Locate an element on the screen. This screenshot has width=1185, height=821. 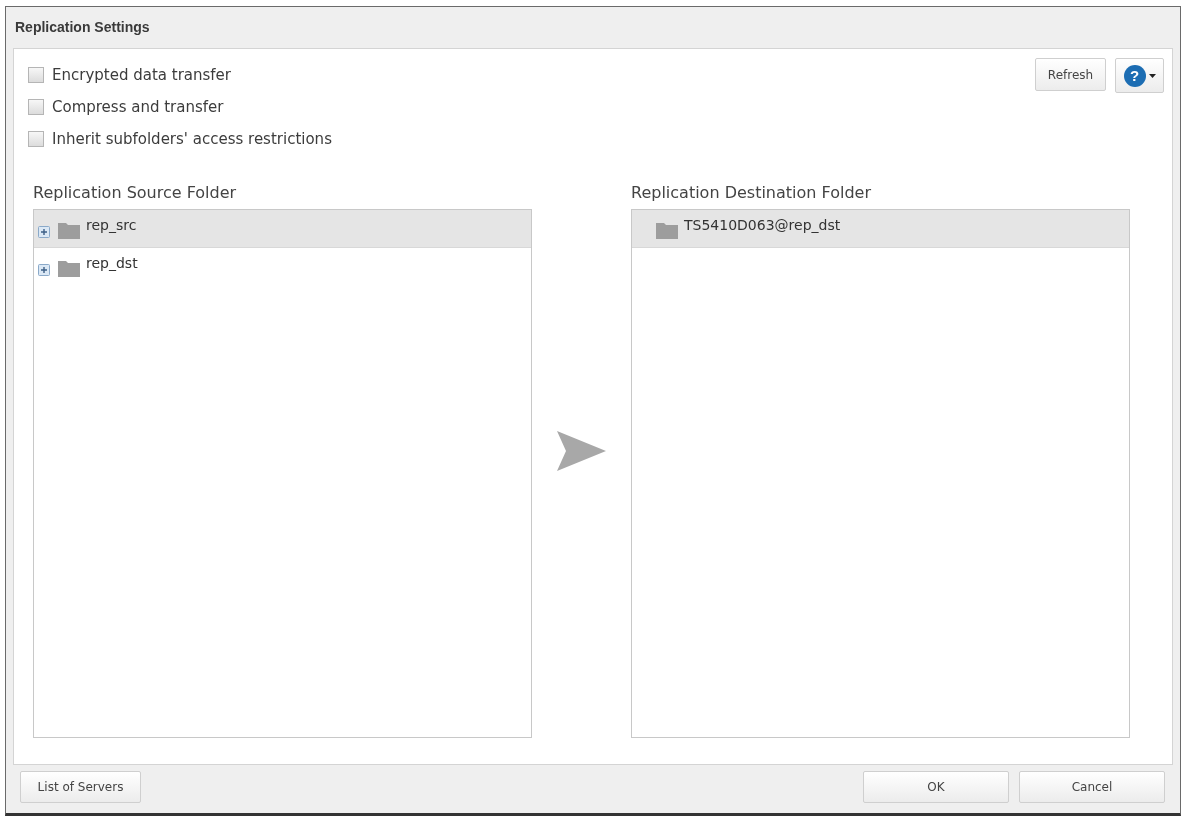
checkbox-label: Inherit subfolders' access restrictions is located at coordinates (192, 139).